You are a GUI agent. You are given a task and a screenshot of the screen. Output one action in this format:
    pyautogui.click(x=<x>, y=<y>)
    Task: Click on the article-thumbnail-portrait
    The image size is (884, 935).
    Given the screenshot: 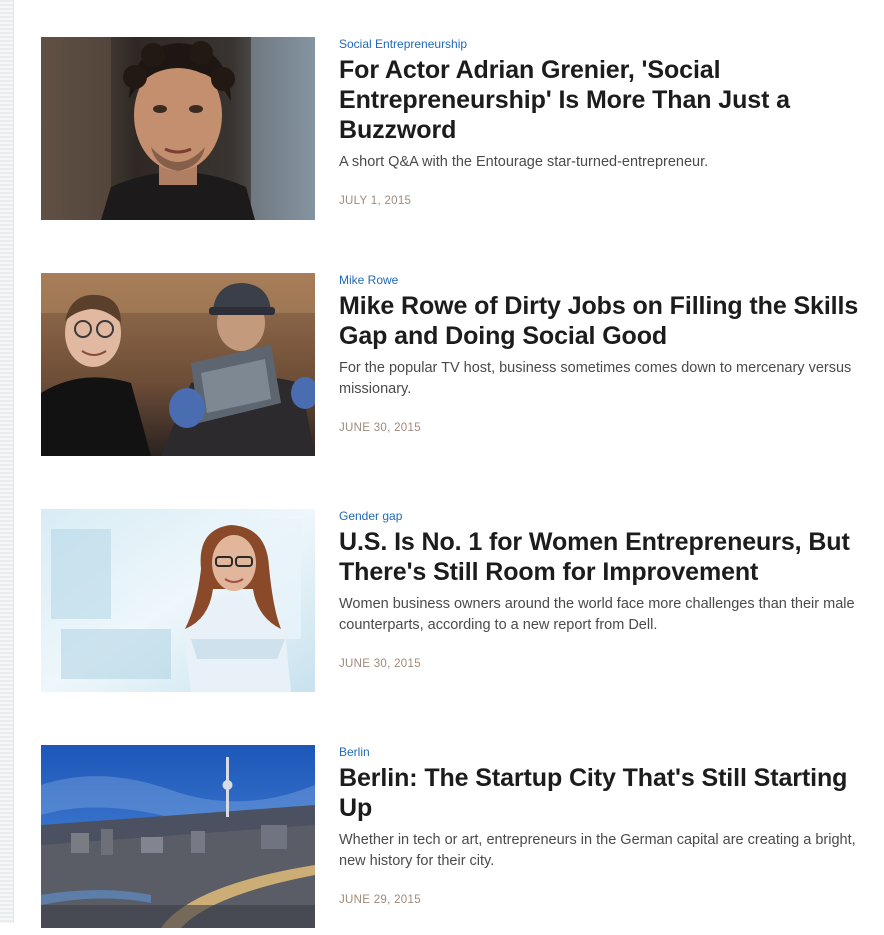 What is the action you would take?
    pyautogui.click(x=178, y=128)
    